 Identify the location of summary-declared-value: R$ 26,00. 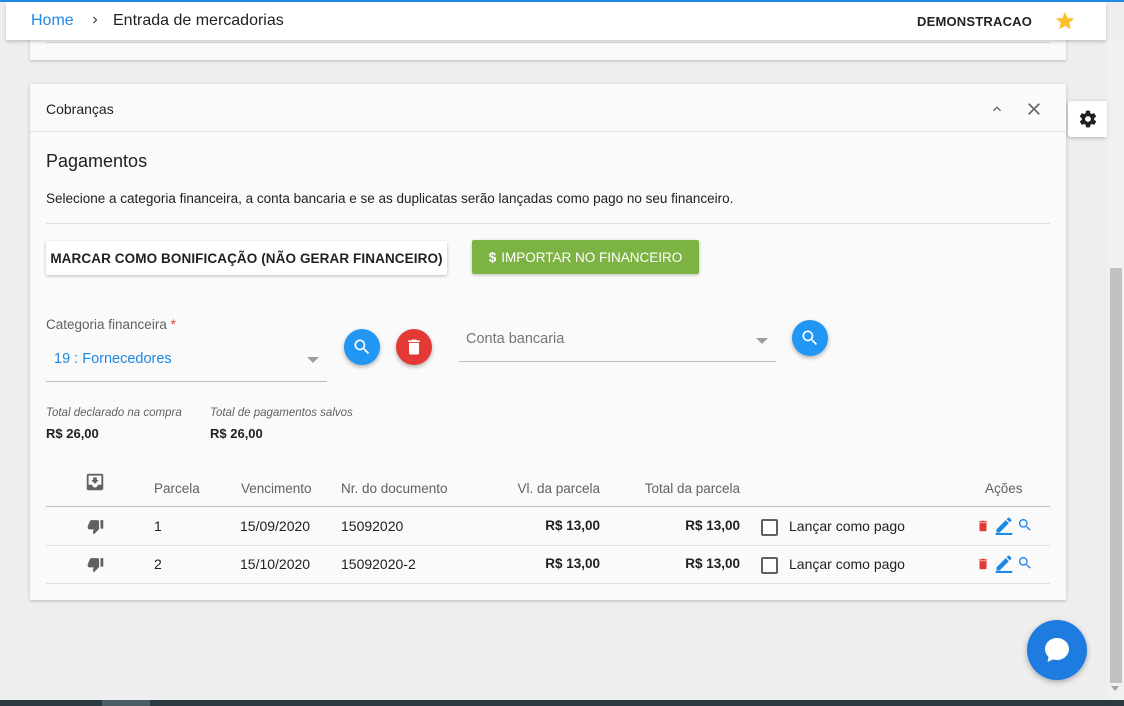
(72, 433).